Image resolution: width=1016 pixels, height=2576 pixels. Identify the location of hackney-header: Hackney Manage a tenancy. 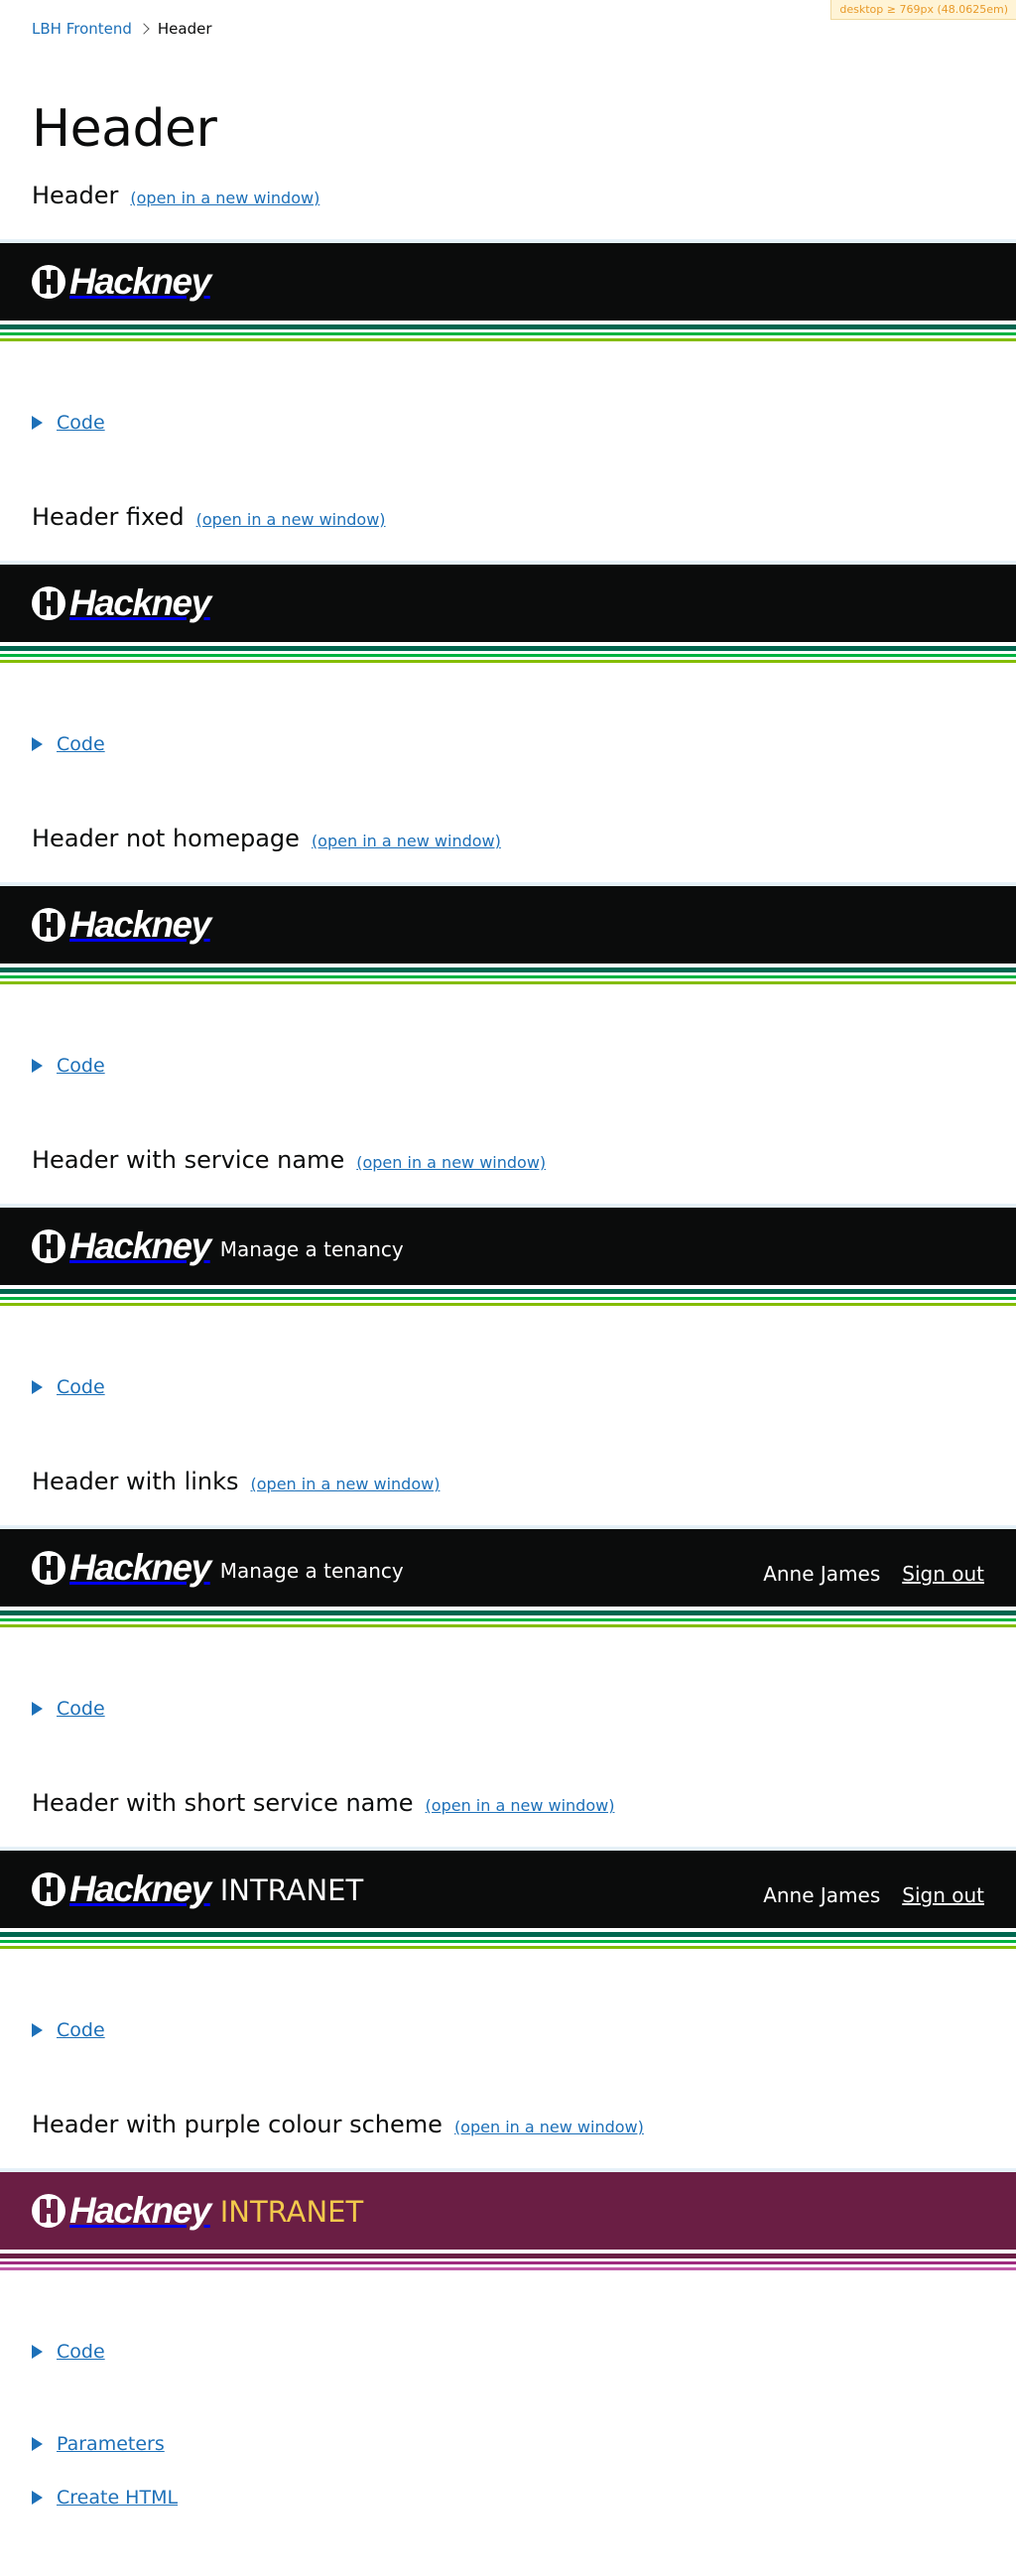
(508, 1247).